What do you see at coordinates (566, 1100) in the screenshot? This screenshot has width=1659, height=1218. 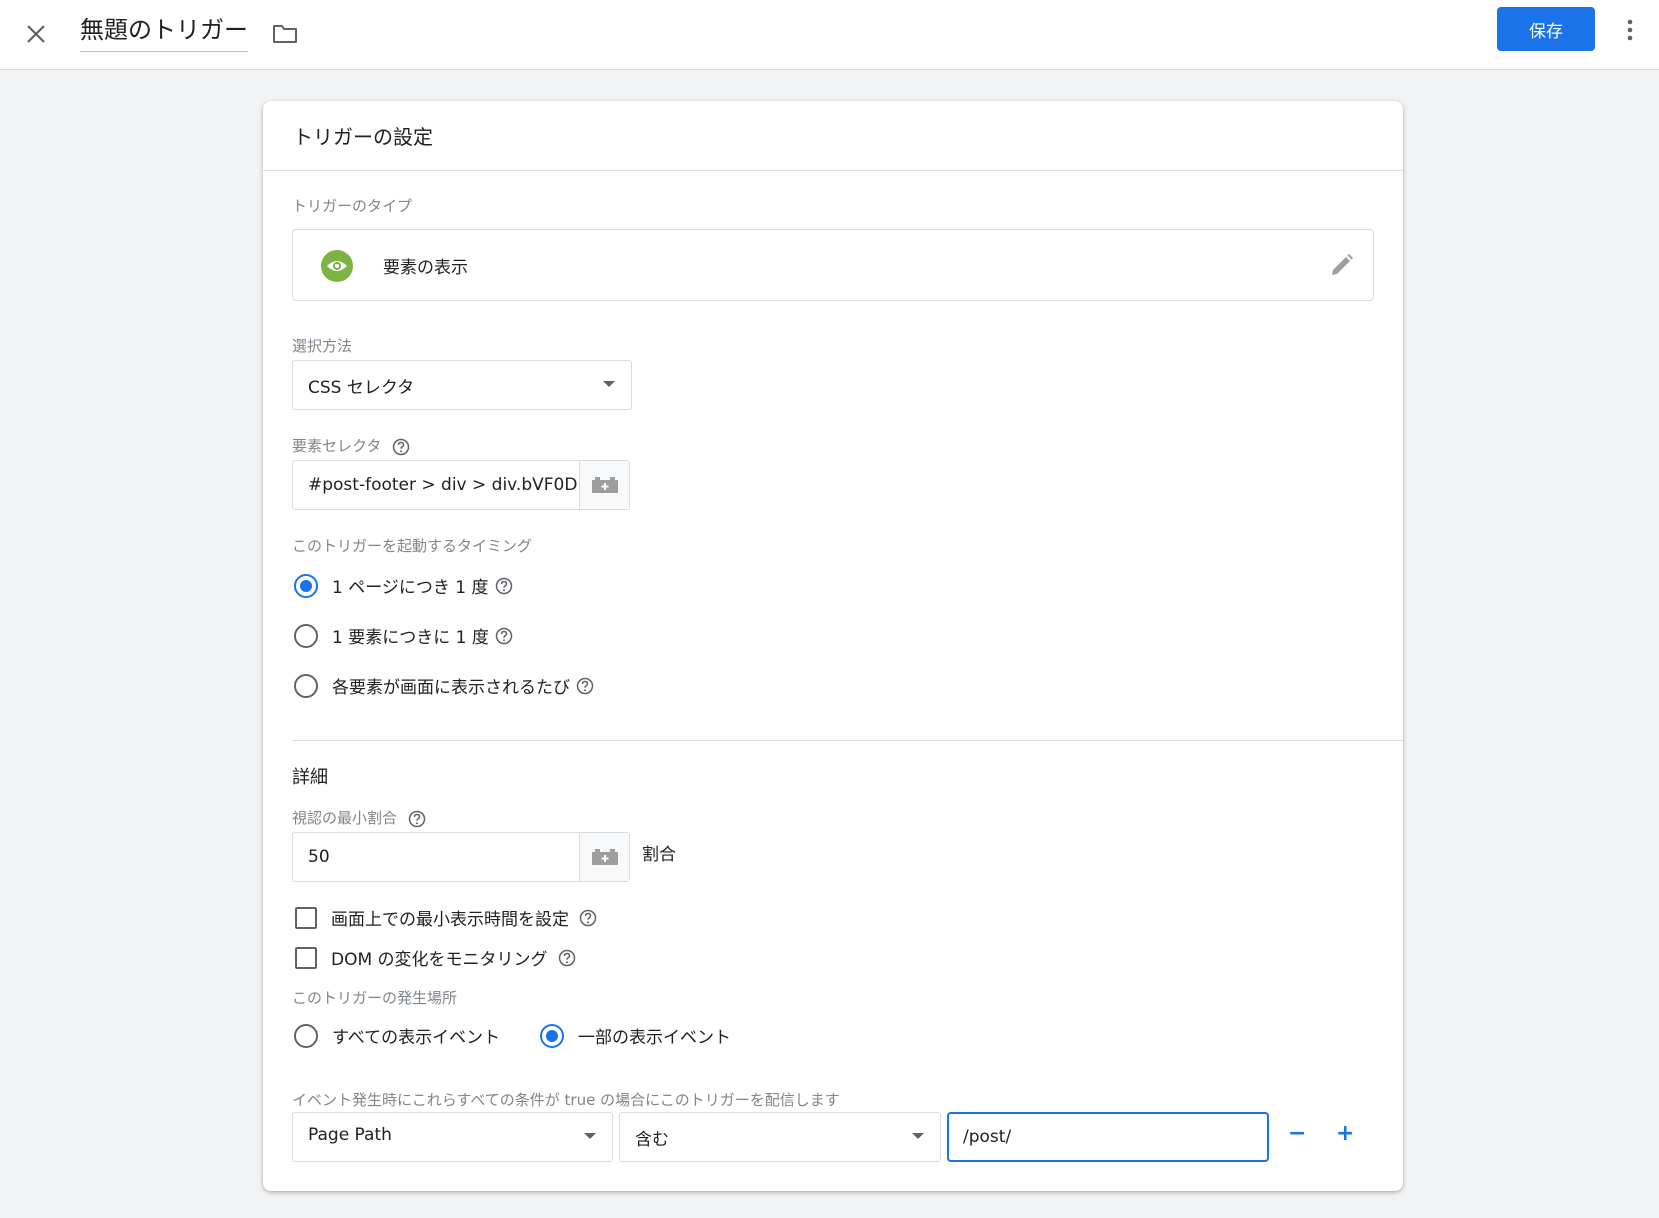 I see `condition-label: イベント発生時にこれらすべての条件が true の場合にこのトリガーを配信します` at bounding box center [566, 1100].